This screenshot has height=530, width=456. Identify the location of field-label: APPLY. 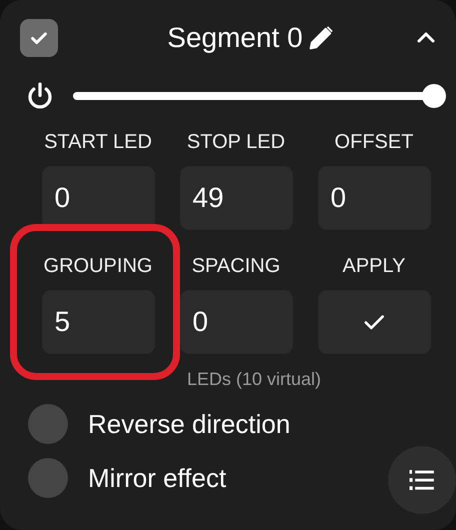
(374, 266).